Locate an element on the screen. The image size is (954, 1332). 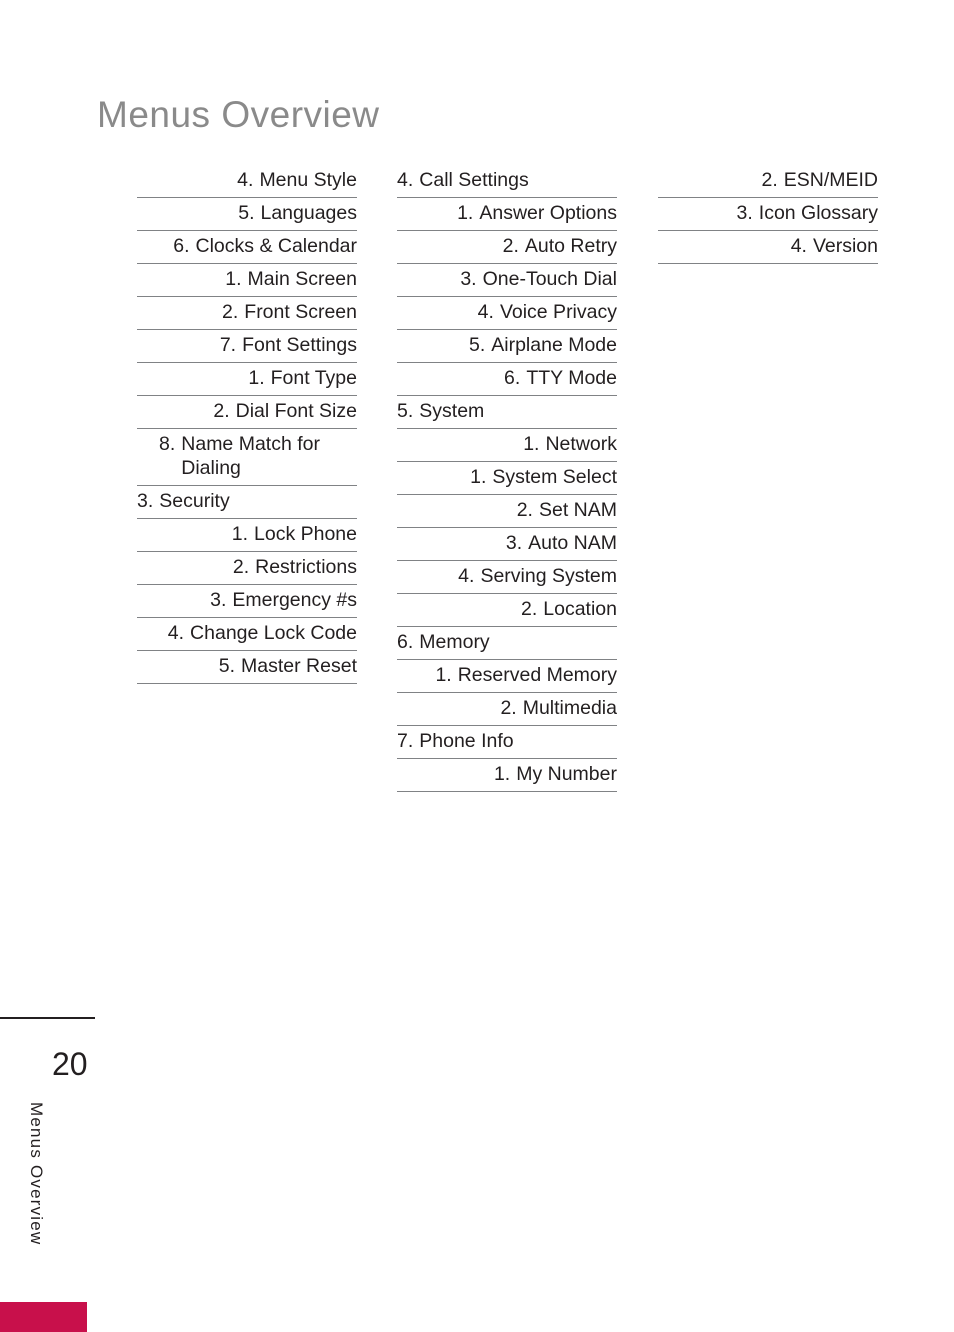
menu-entry-inner: 4. Serving System is located at coordinates (537, 576).